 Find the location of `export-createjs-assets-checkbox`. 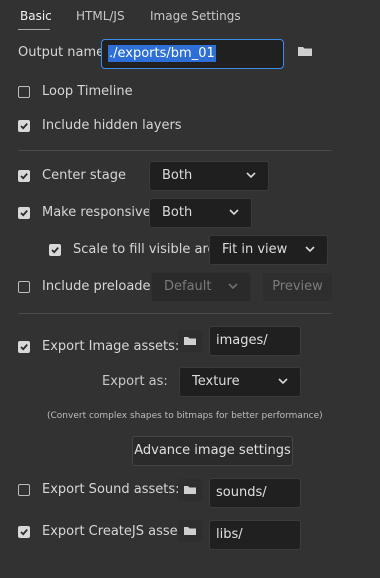

export-createjs-assets-checkbox is located at coordinates (24, 532).